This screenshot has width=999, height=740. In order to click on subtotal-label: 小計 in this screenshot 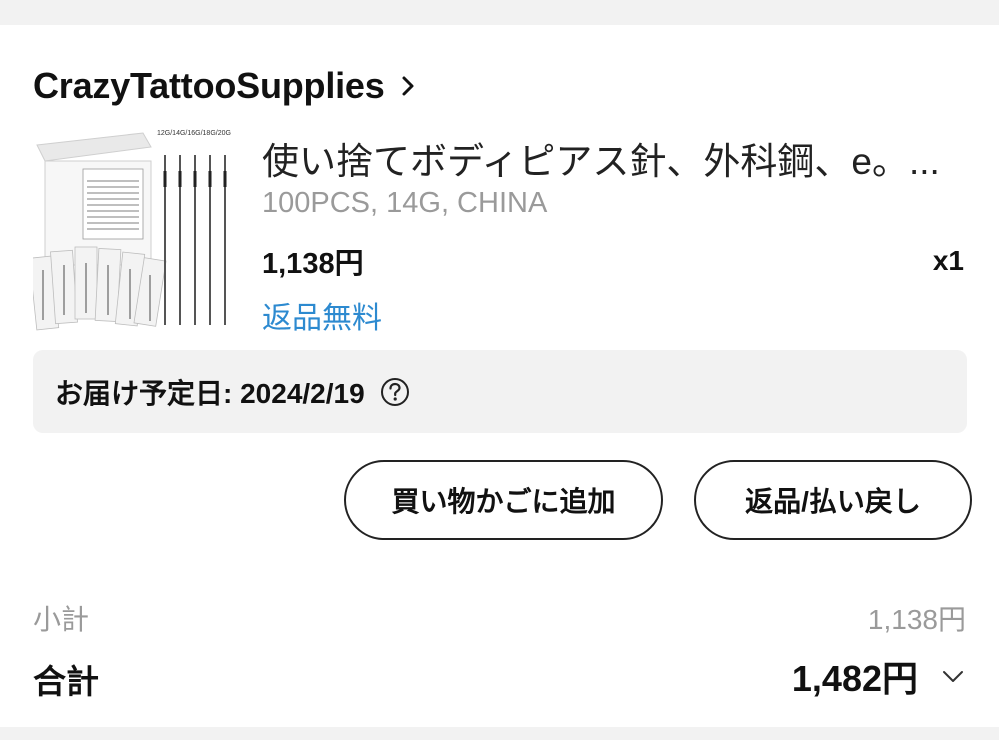, I will do `click(61, 619)`.